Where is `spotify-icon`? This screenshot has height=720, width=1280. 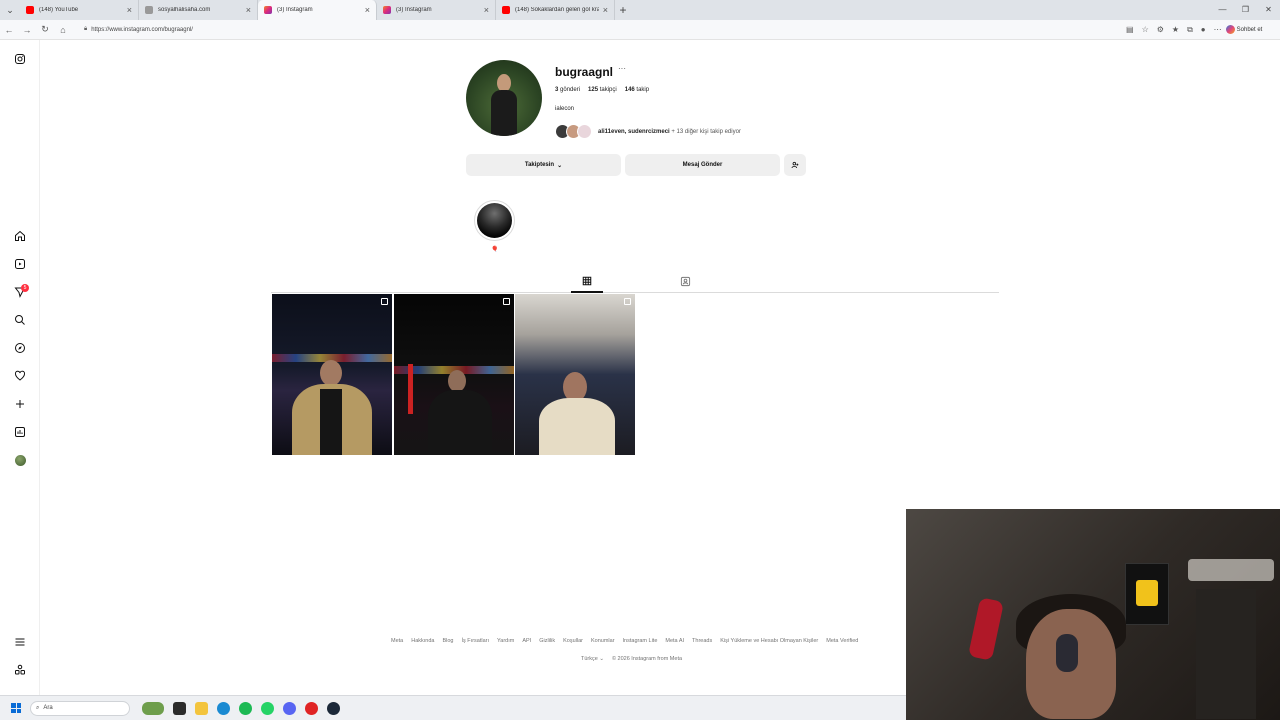
spotify-icon is located at coordinates (245, 708).